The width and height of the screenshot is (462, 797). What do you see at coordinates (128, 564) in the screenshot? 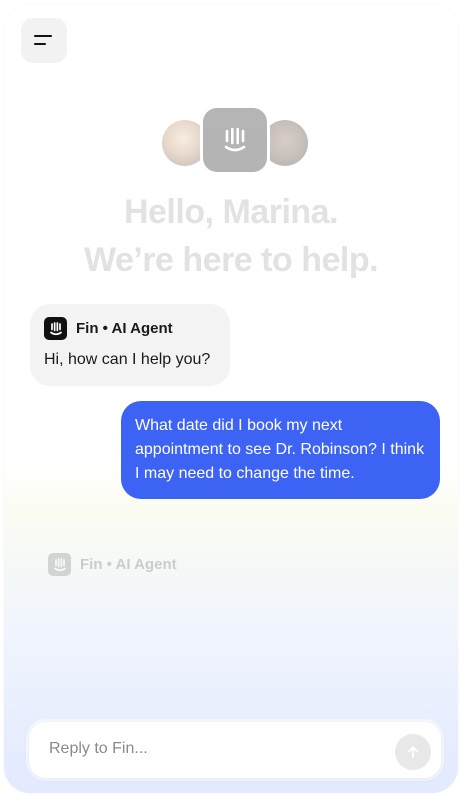
I see `typing-agent-name: Fin • AI Agent` at bounding box center [128, 564].